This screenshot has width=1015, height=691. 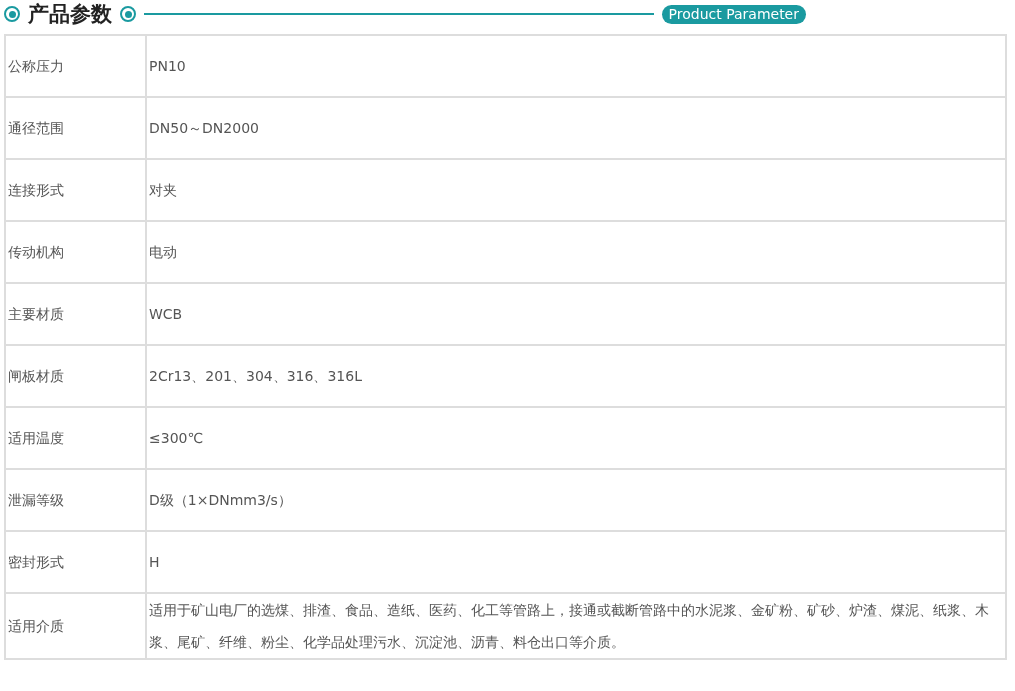 I want to click on section-title: 产品参数, so click(x=70, y=14).